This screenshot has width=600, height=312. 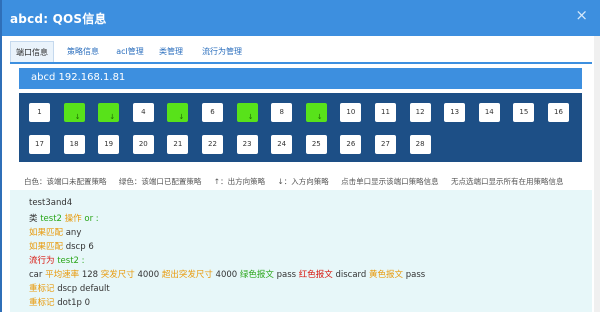 I want to click on tab-policy-info: 策略信息, so click(x=83, y=51).